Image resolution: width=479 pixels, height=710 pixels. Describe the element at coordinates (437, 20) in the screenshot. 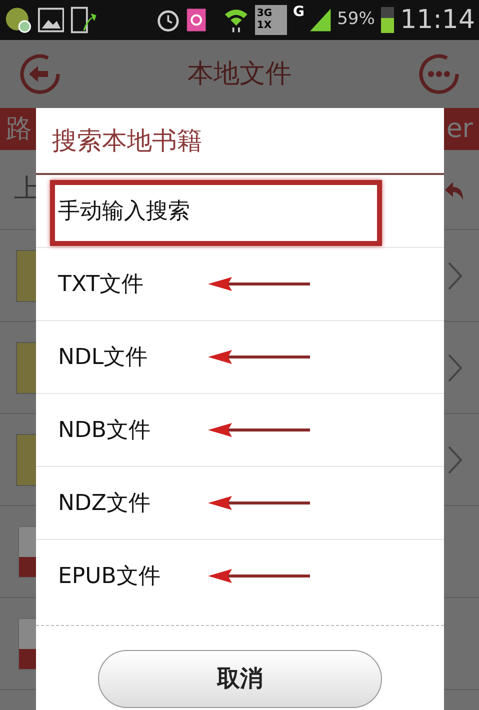

I see `clock: 11:14` at that location.